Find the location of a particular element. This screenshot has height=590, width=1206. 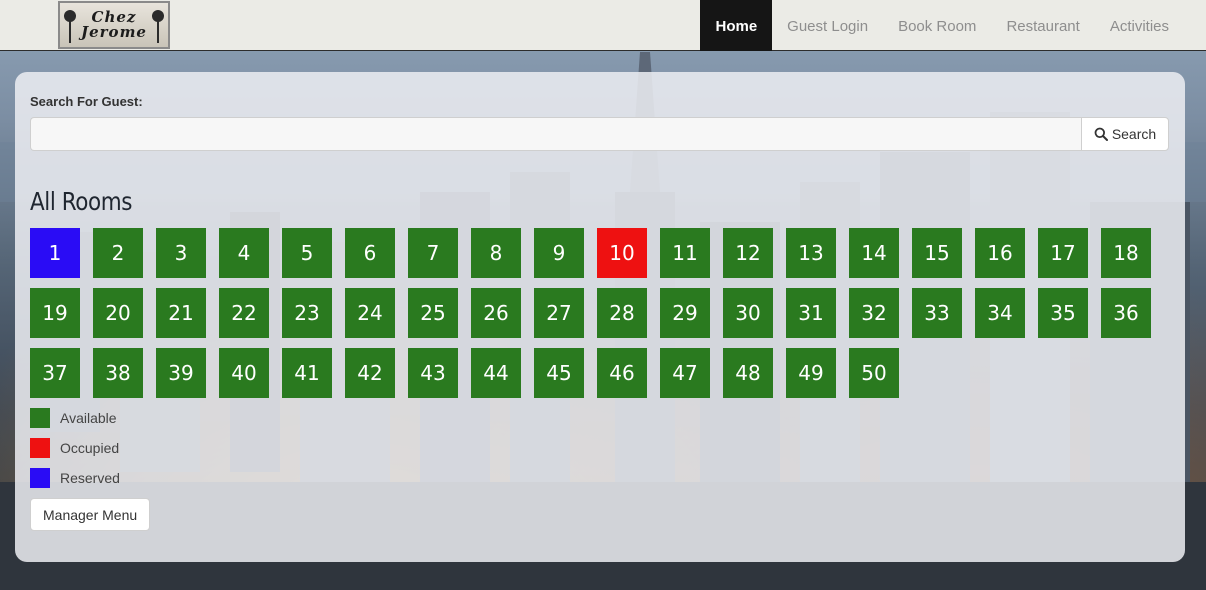

search-button-label: Search is located at coordinates (1134, 134).